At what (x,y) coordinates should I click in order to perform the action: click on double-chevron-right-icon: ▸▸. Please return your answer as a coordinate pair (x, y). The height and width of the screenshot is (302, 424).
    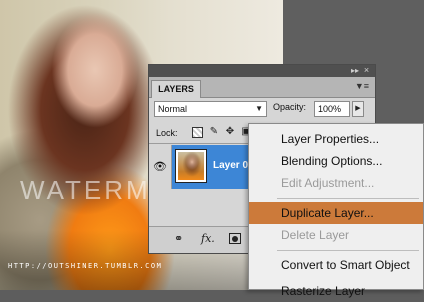
    Looking at the image, I should click on (355, 71).